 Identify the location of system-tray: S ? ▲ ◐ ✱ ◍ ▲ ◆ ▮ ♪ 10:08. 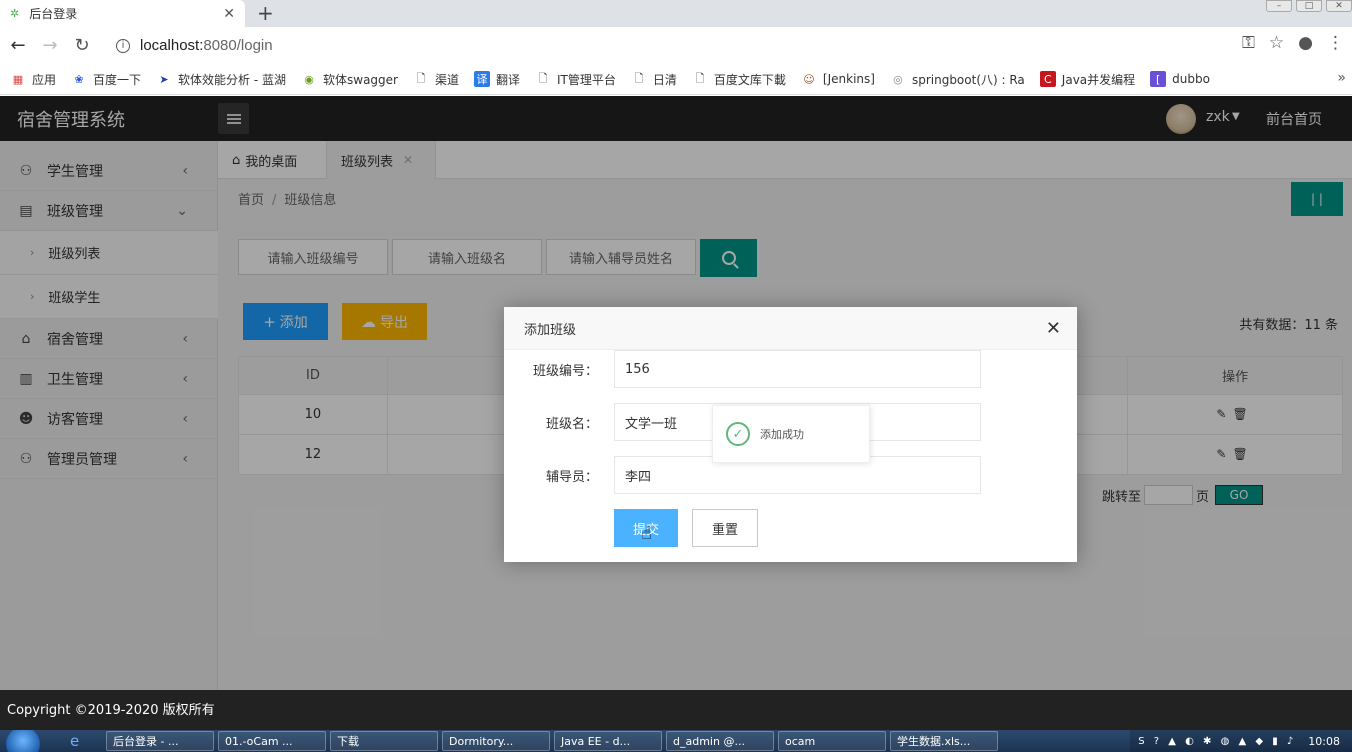
(1241, 741).